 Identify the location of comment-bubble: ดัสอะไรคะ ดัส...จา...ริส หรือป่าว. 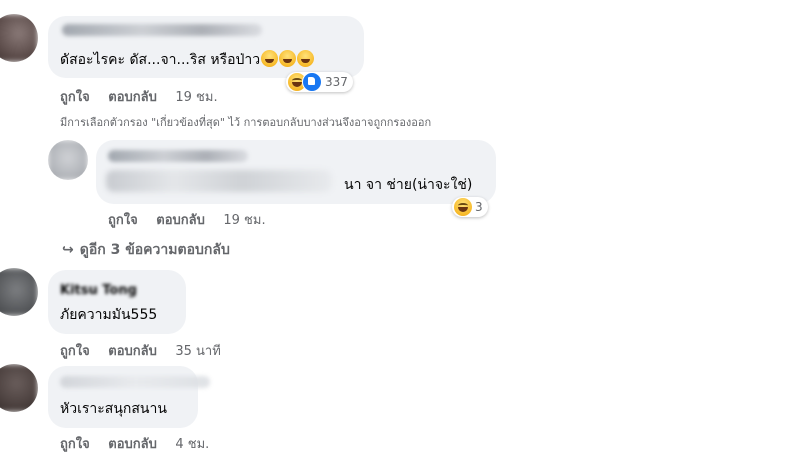
(206, 47).